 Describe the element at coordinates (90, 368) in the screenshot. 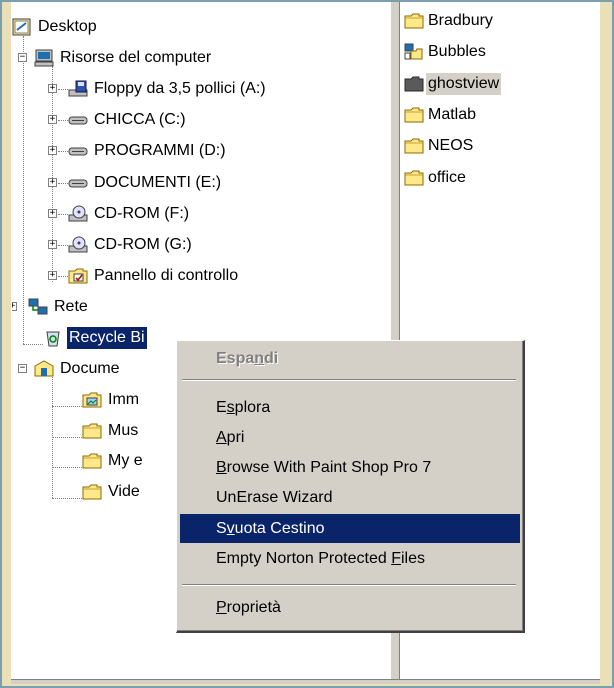

I see `tree-item-label: Docume` at that location.